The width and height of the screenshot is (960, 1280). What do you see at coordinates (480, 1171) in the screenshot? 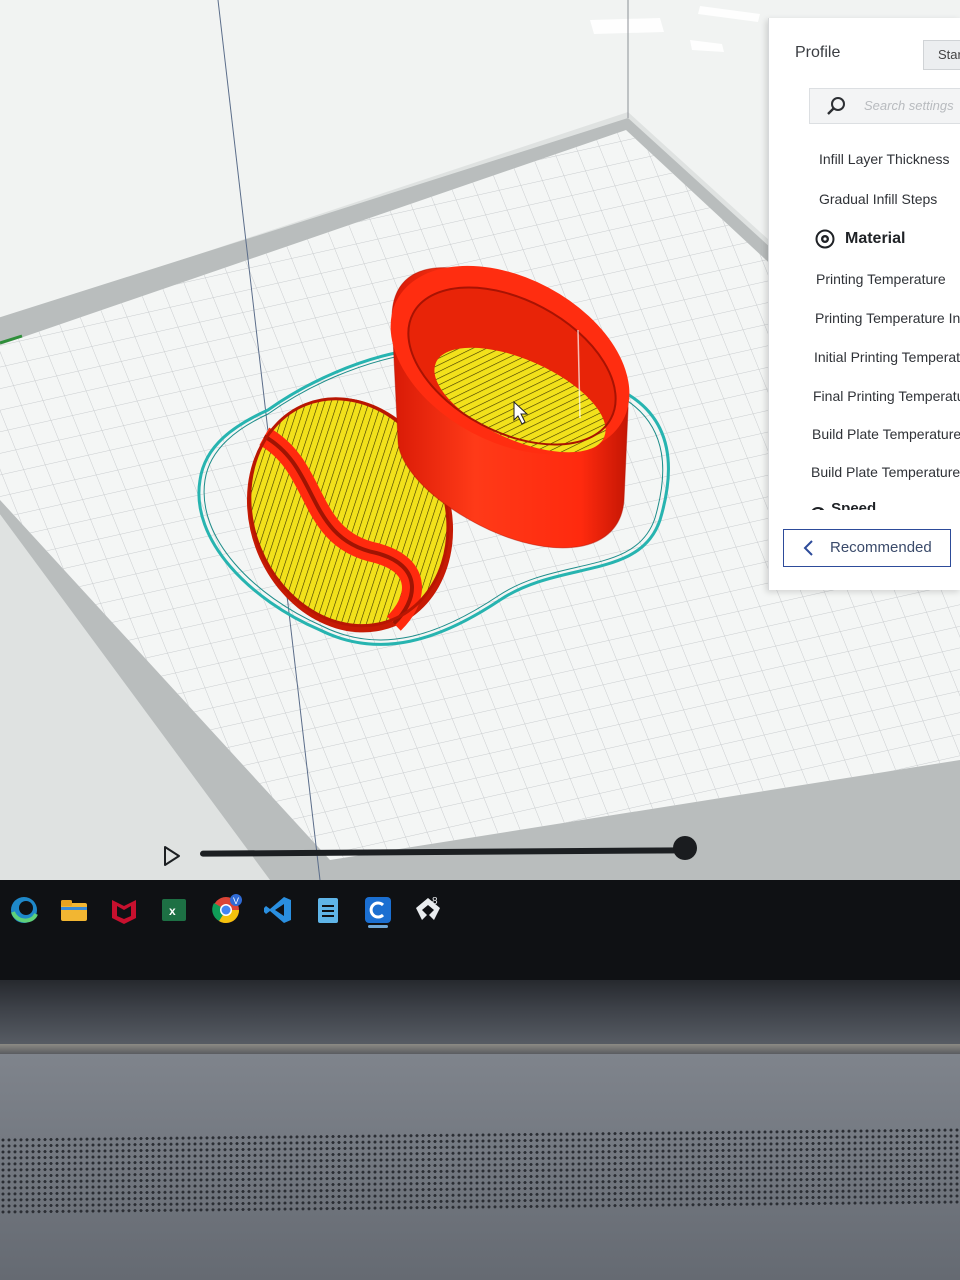
I see `speaker-grille` at bounding box center [480, 1171].